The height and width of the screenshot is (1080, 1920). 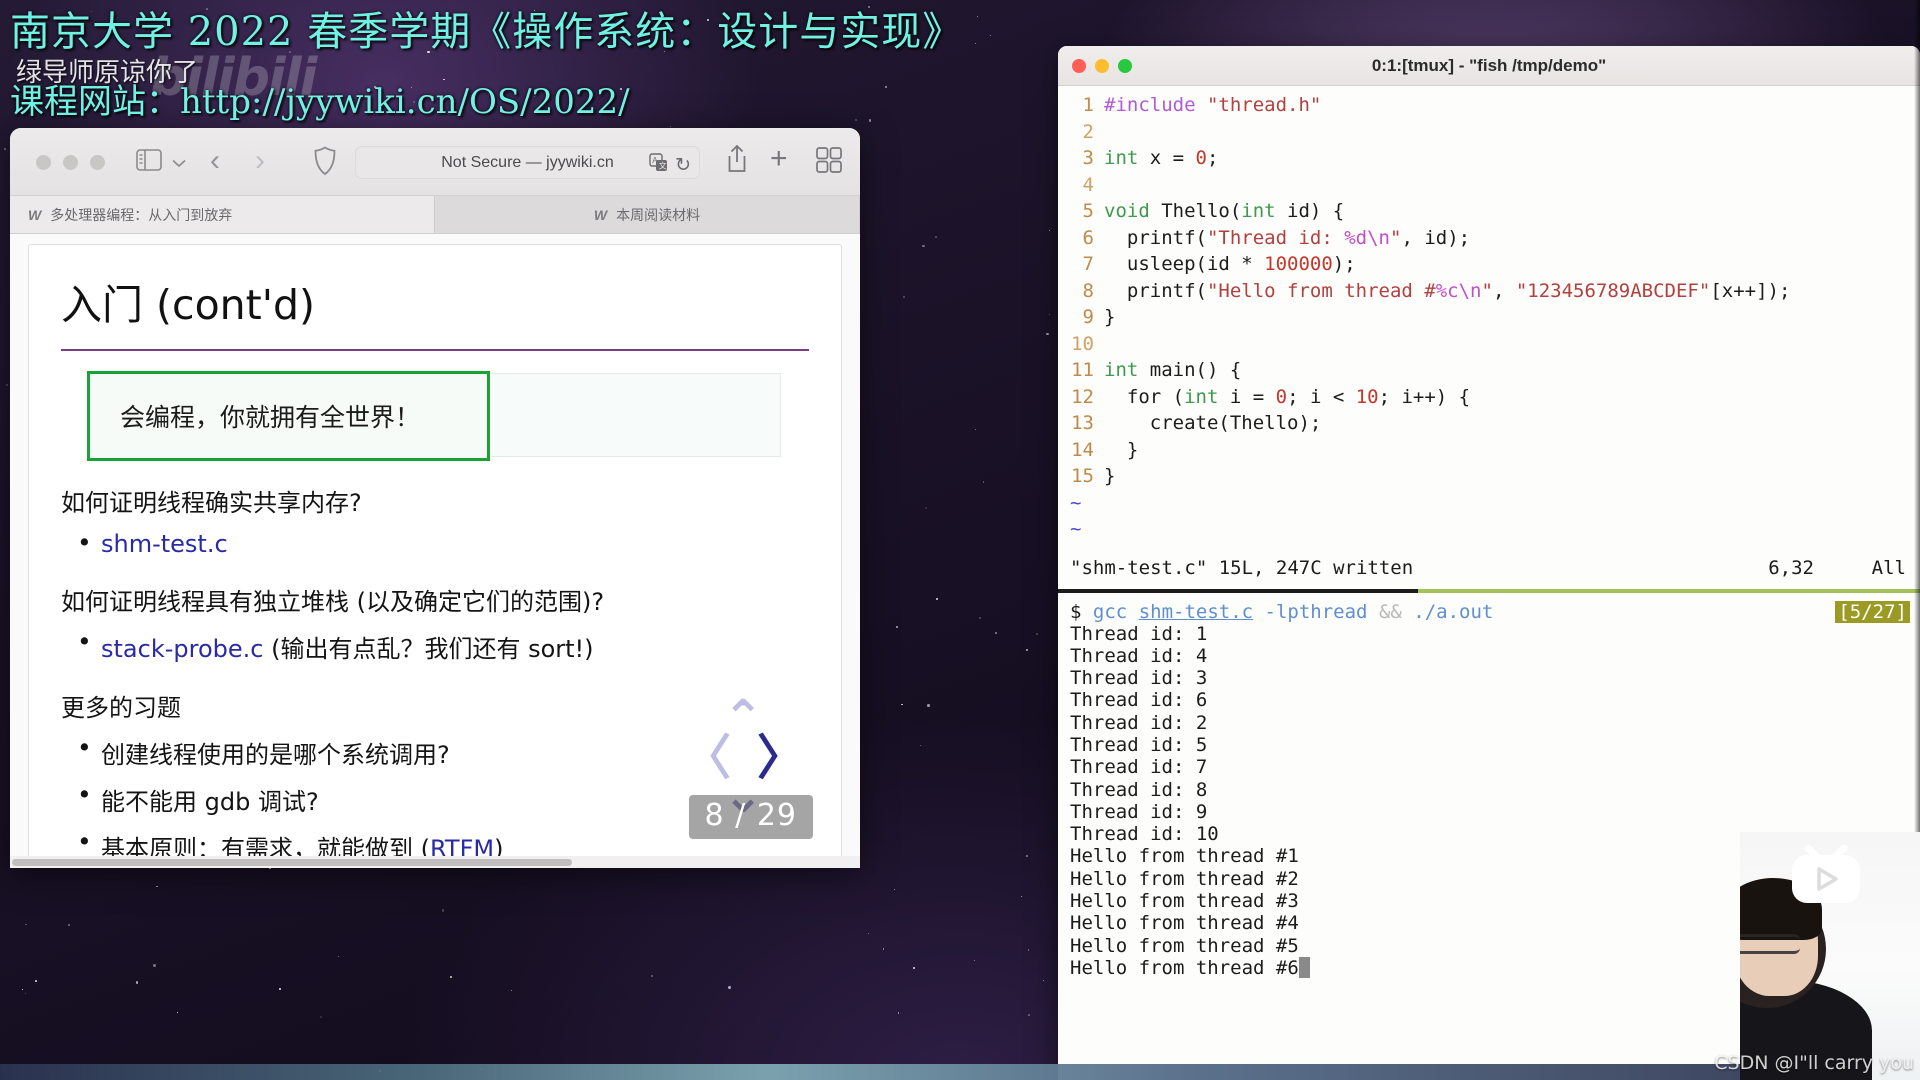 I want to click on tab-overview-icon, so click(x=829, y=162).